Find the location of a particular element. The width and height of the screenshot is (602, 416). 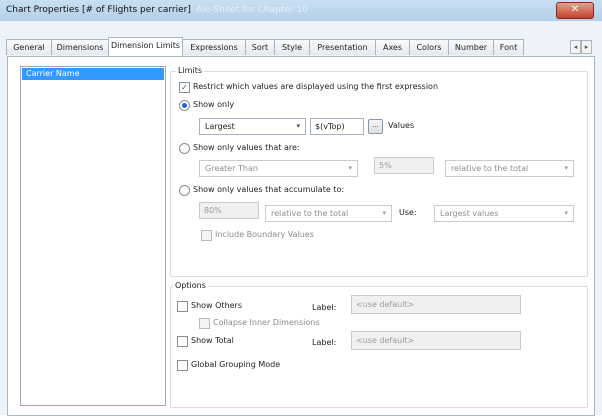

close-button: ✕ is located at coordinates (575, 10).